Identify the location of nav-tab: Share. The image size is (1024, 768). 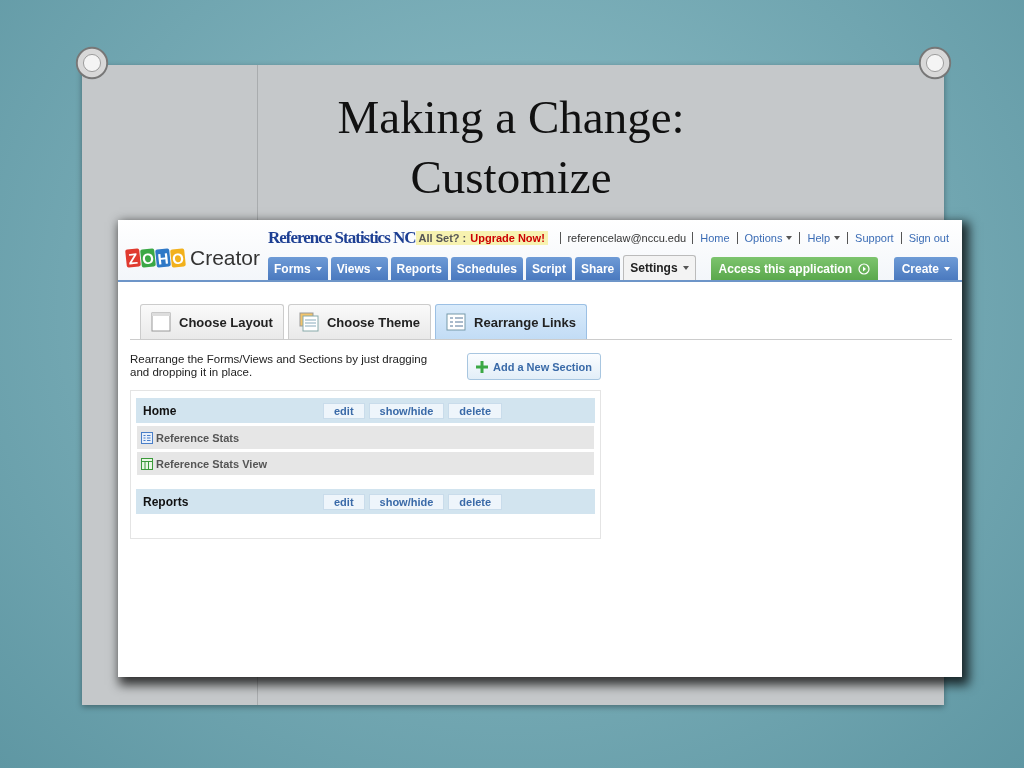
(597, 268).